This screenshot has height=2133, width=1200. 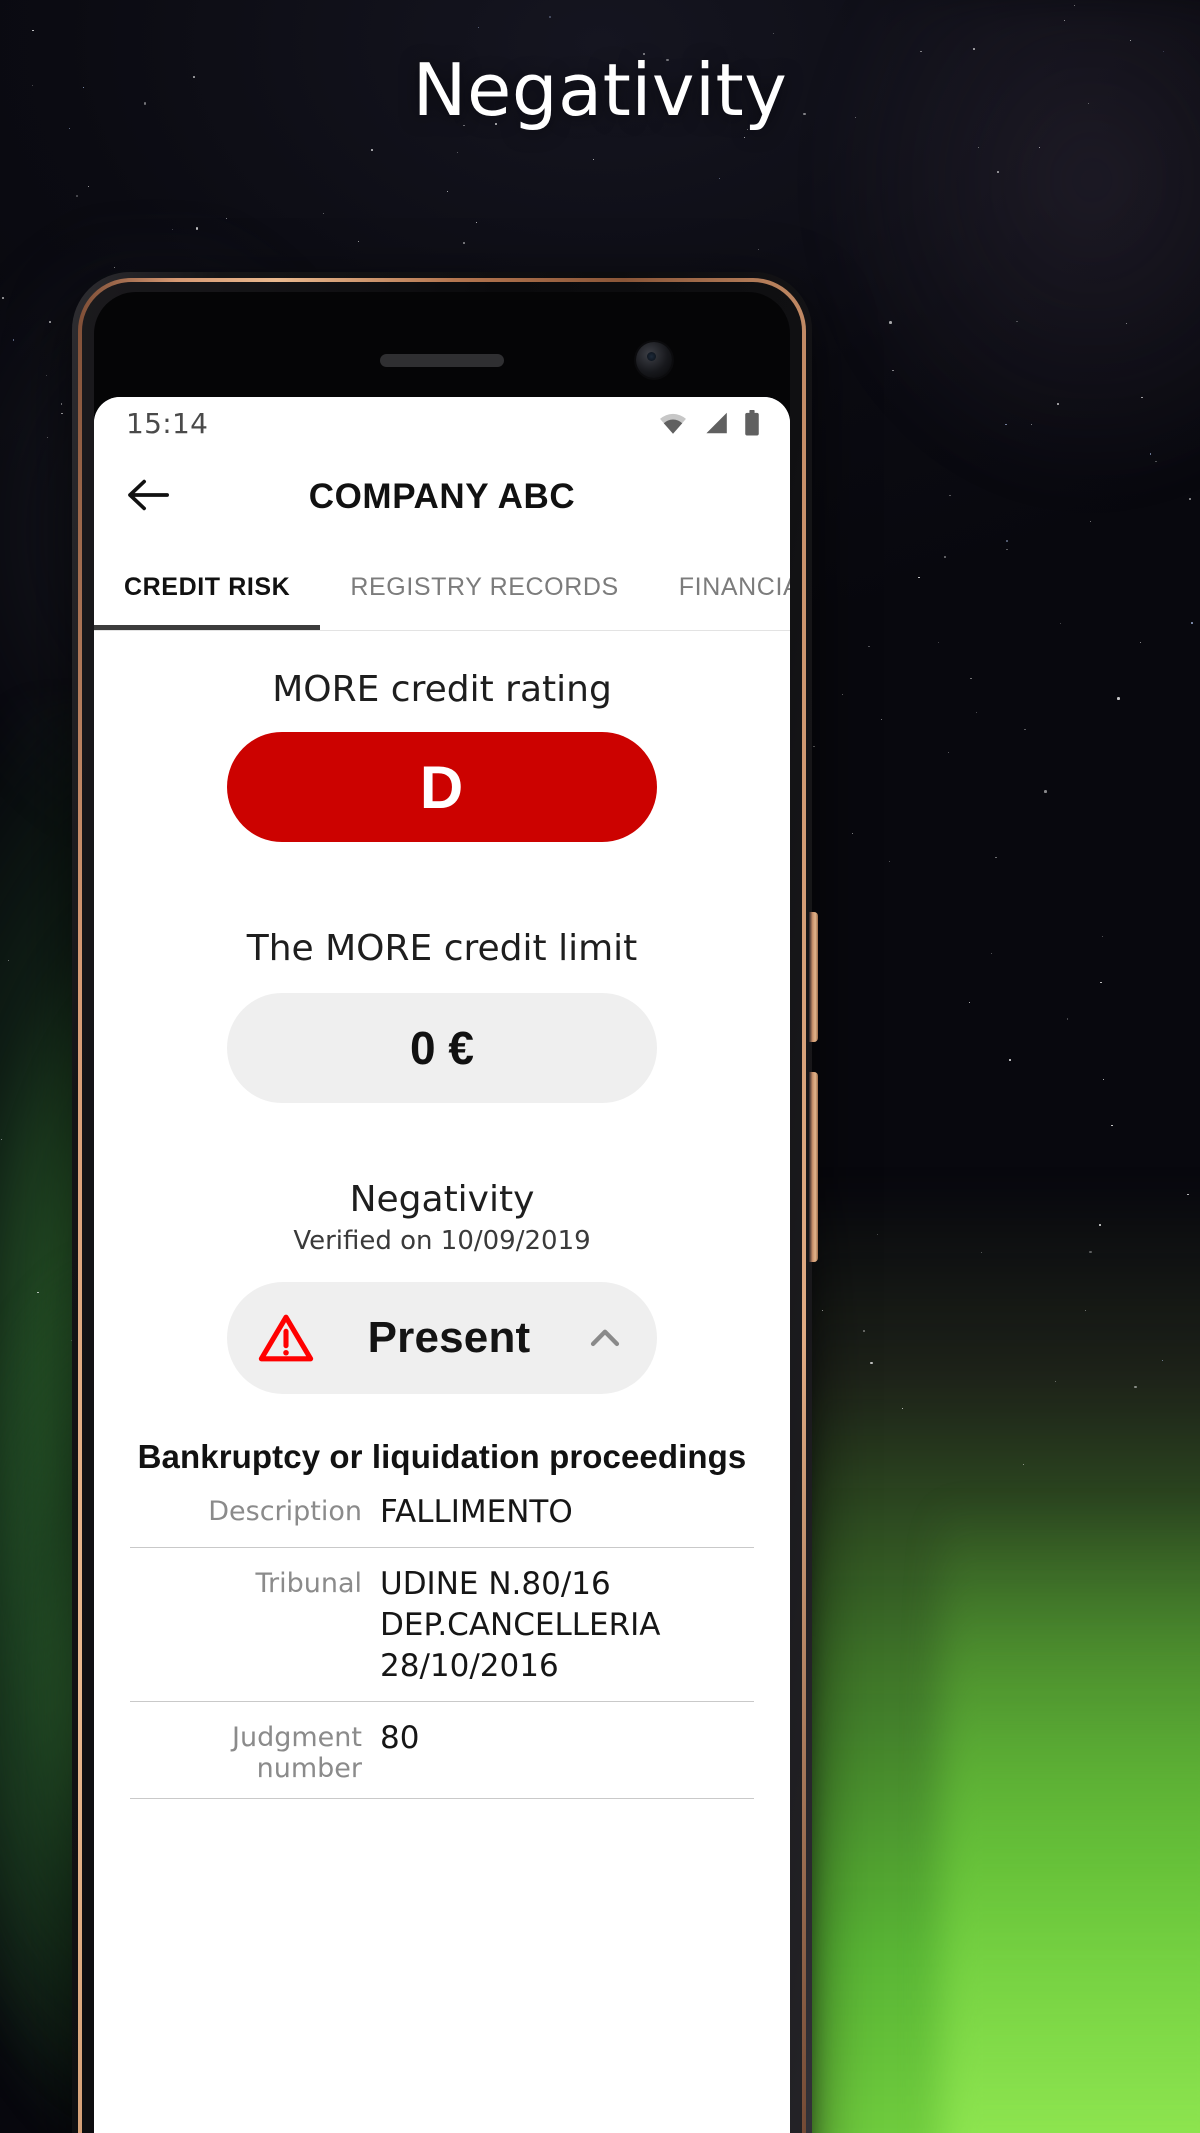 I want to click on detail-row-judgment-number: Judgment number 80, so click(x=442, y=1750).